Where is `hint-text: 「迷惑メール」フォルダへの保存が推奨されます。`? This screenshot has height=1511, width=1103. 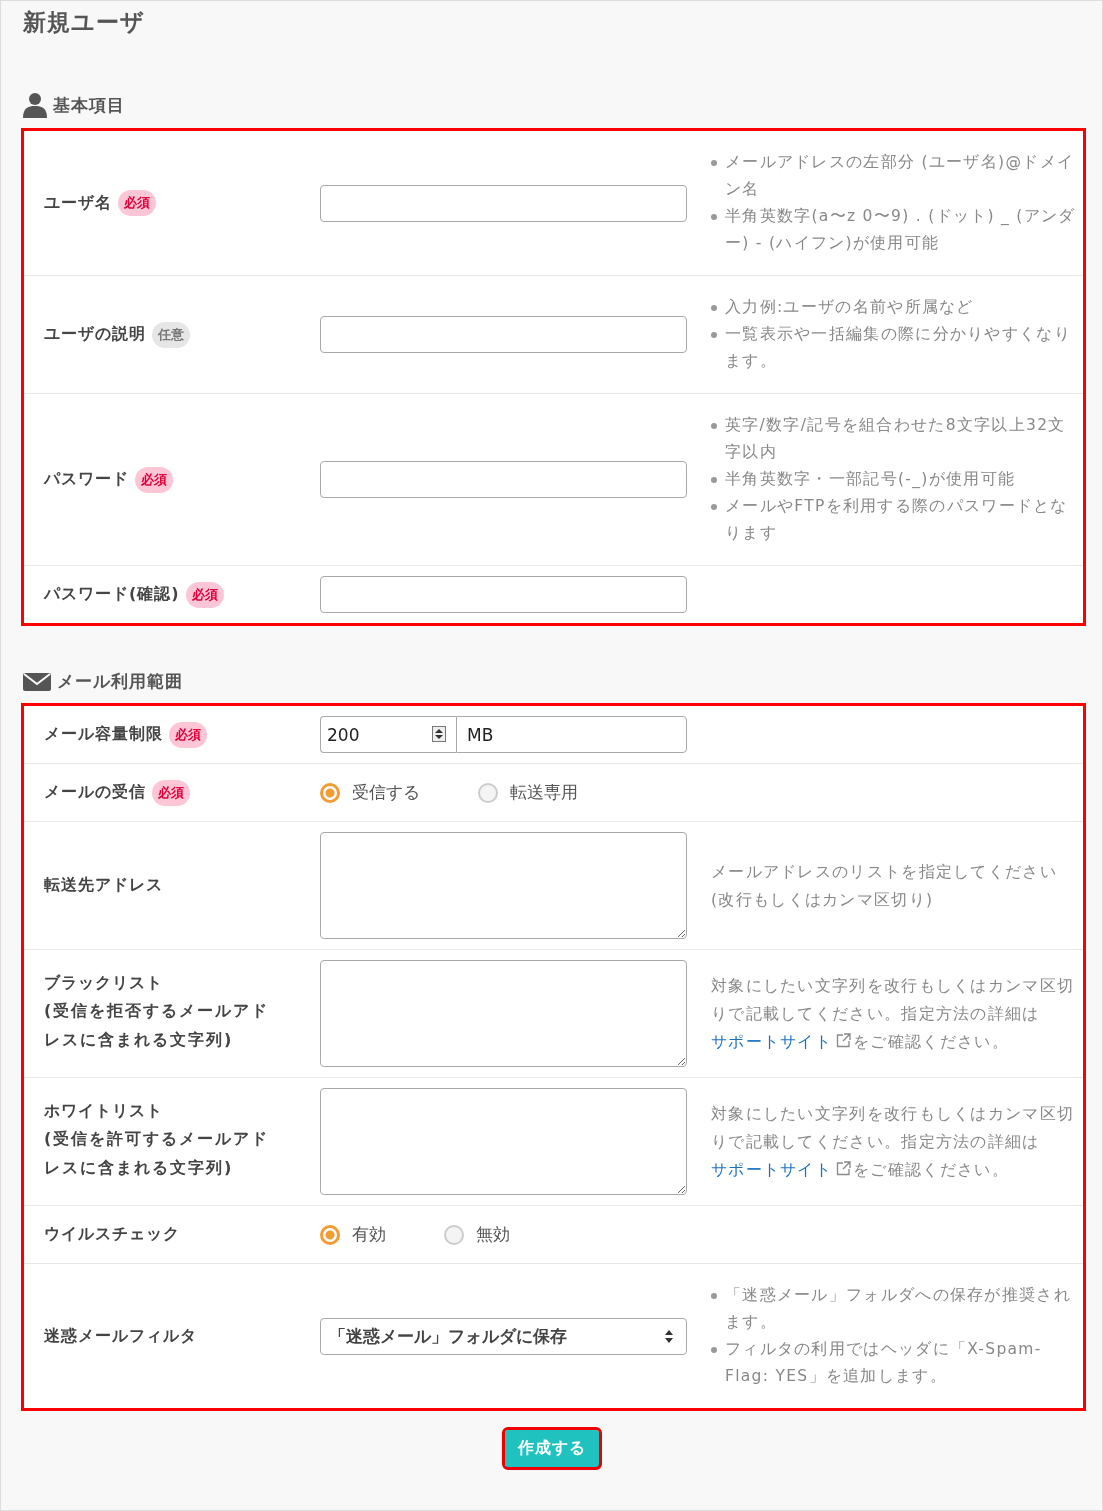
hint-text: 「迷惑メール」フォルダへの保存が推奨されます。 is located at coordinates (898, 1309).